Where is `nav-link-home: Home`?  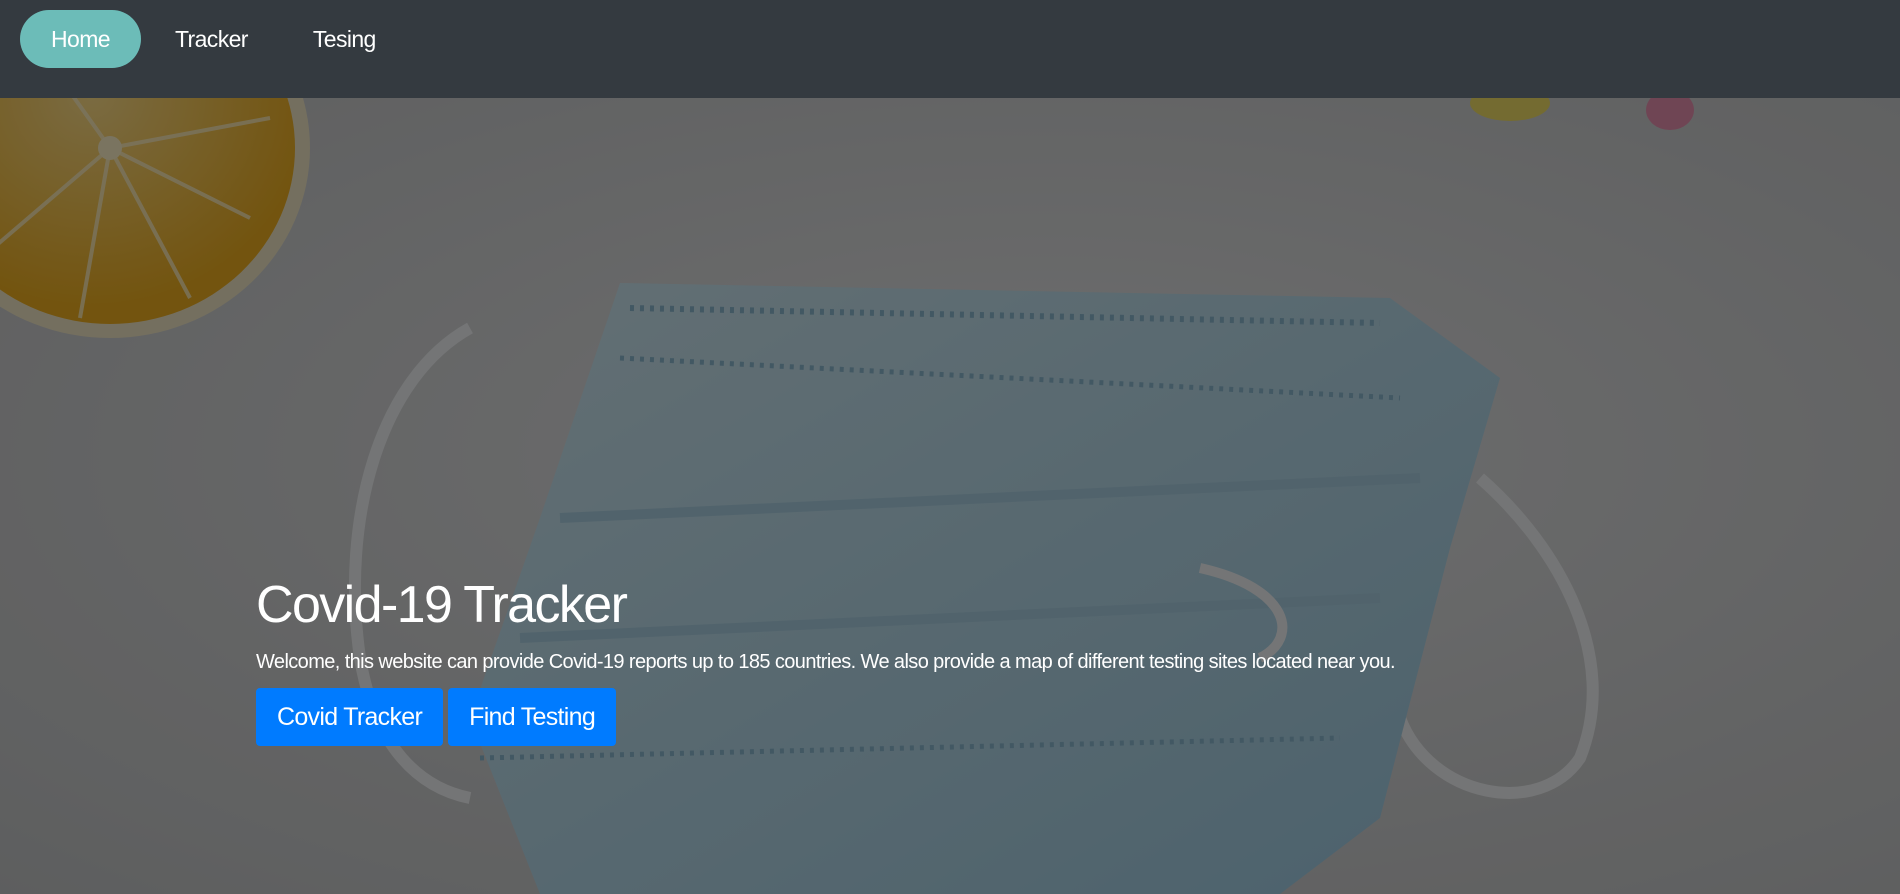 nav-link-home: Home is located at coordinates (80, 39).